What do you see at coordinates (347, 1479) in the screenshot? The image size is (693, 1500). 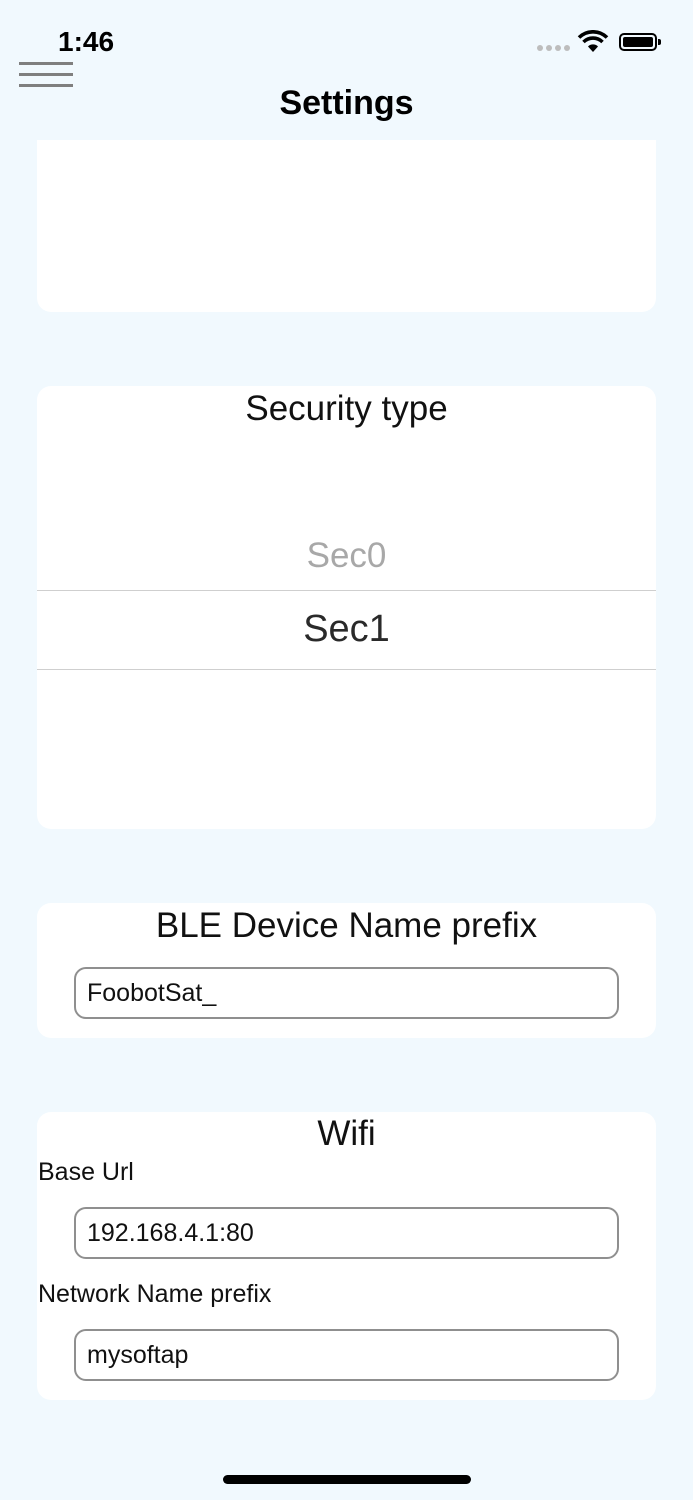 I see `home-indicator` at bounding box center [347, 1479].